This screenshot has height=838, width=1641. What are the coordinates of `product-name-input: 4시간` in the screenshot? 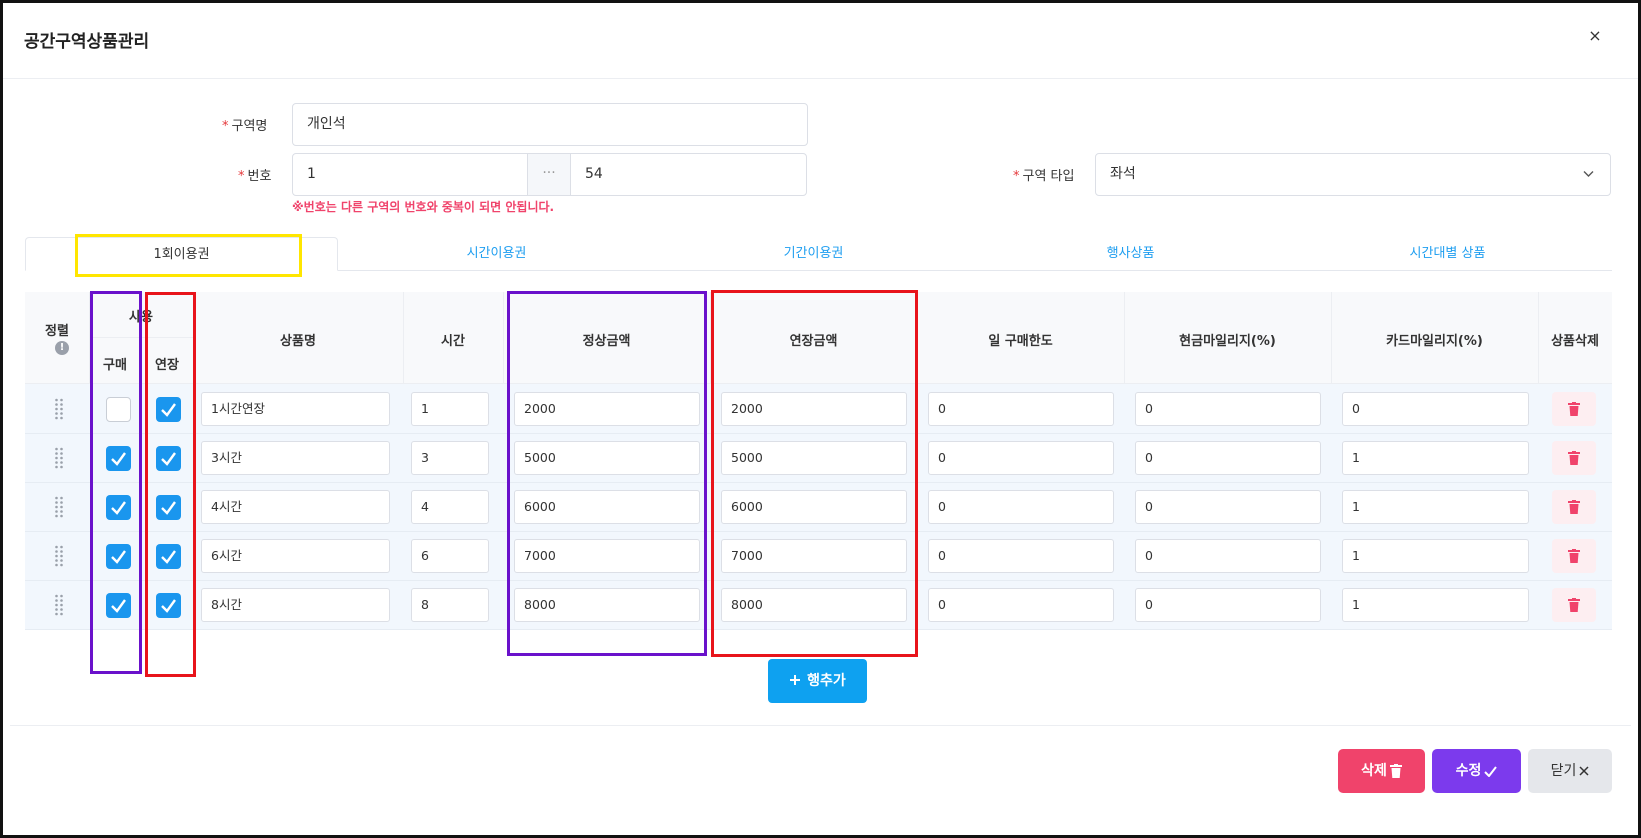 It's located at (295, 507).